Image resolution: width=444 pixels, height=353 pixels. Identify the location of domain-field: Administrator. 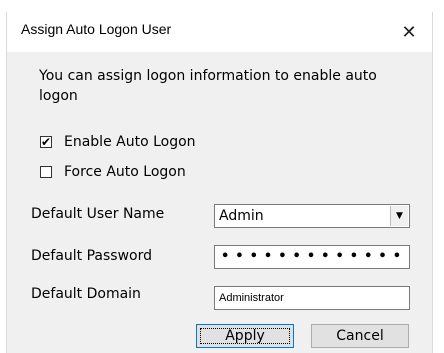
(312, 298).